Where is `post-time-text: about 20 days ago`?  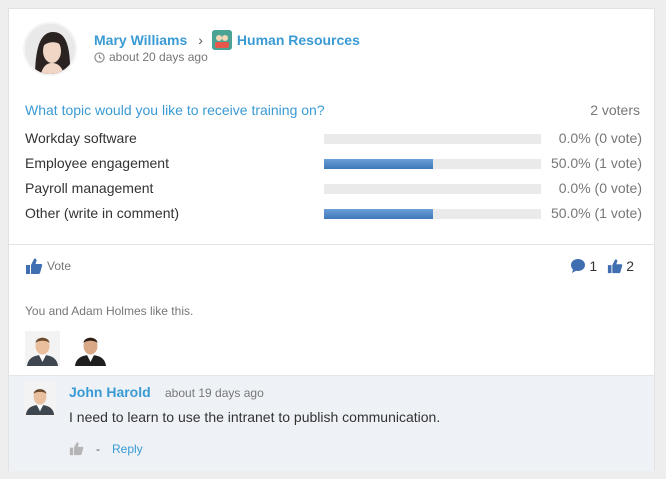
post-time-text: about 20 days ago is located at coordinates (158, 57).